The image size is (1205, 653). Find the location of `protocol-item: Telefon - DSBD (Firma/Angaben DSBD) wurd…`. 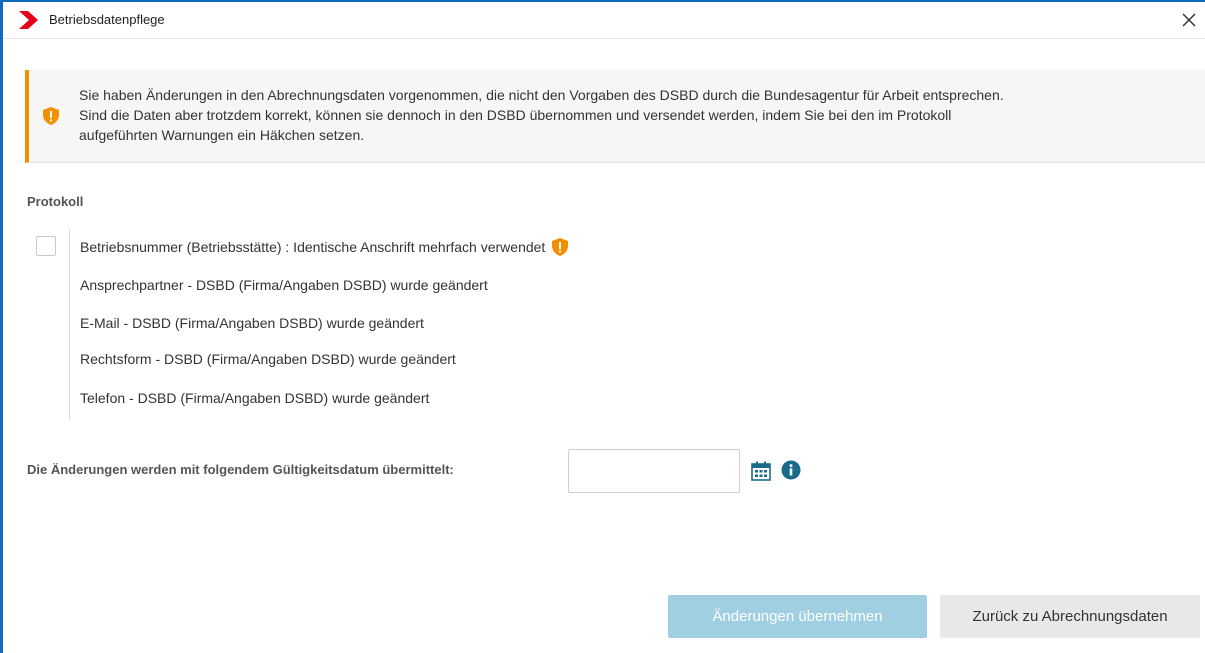

protocol-item: Telefon - DSBD (Firma/Angaben DSBD) wurd… is located at coordinates (254, 398).